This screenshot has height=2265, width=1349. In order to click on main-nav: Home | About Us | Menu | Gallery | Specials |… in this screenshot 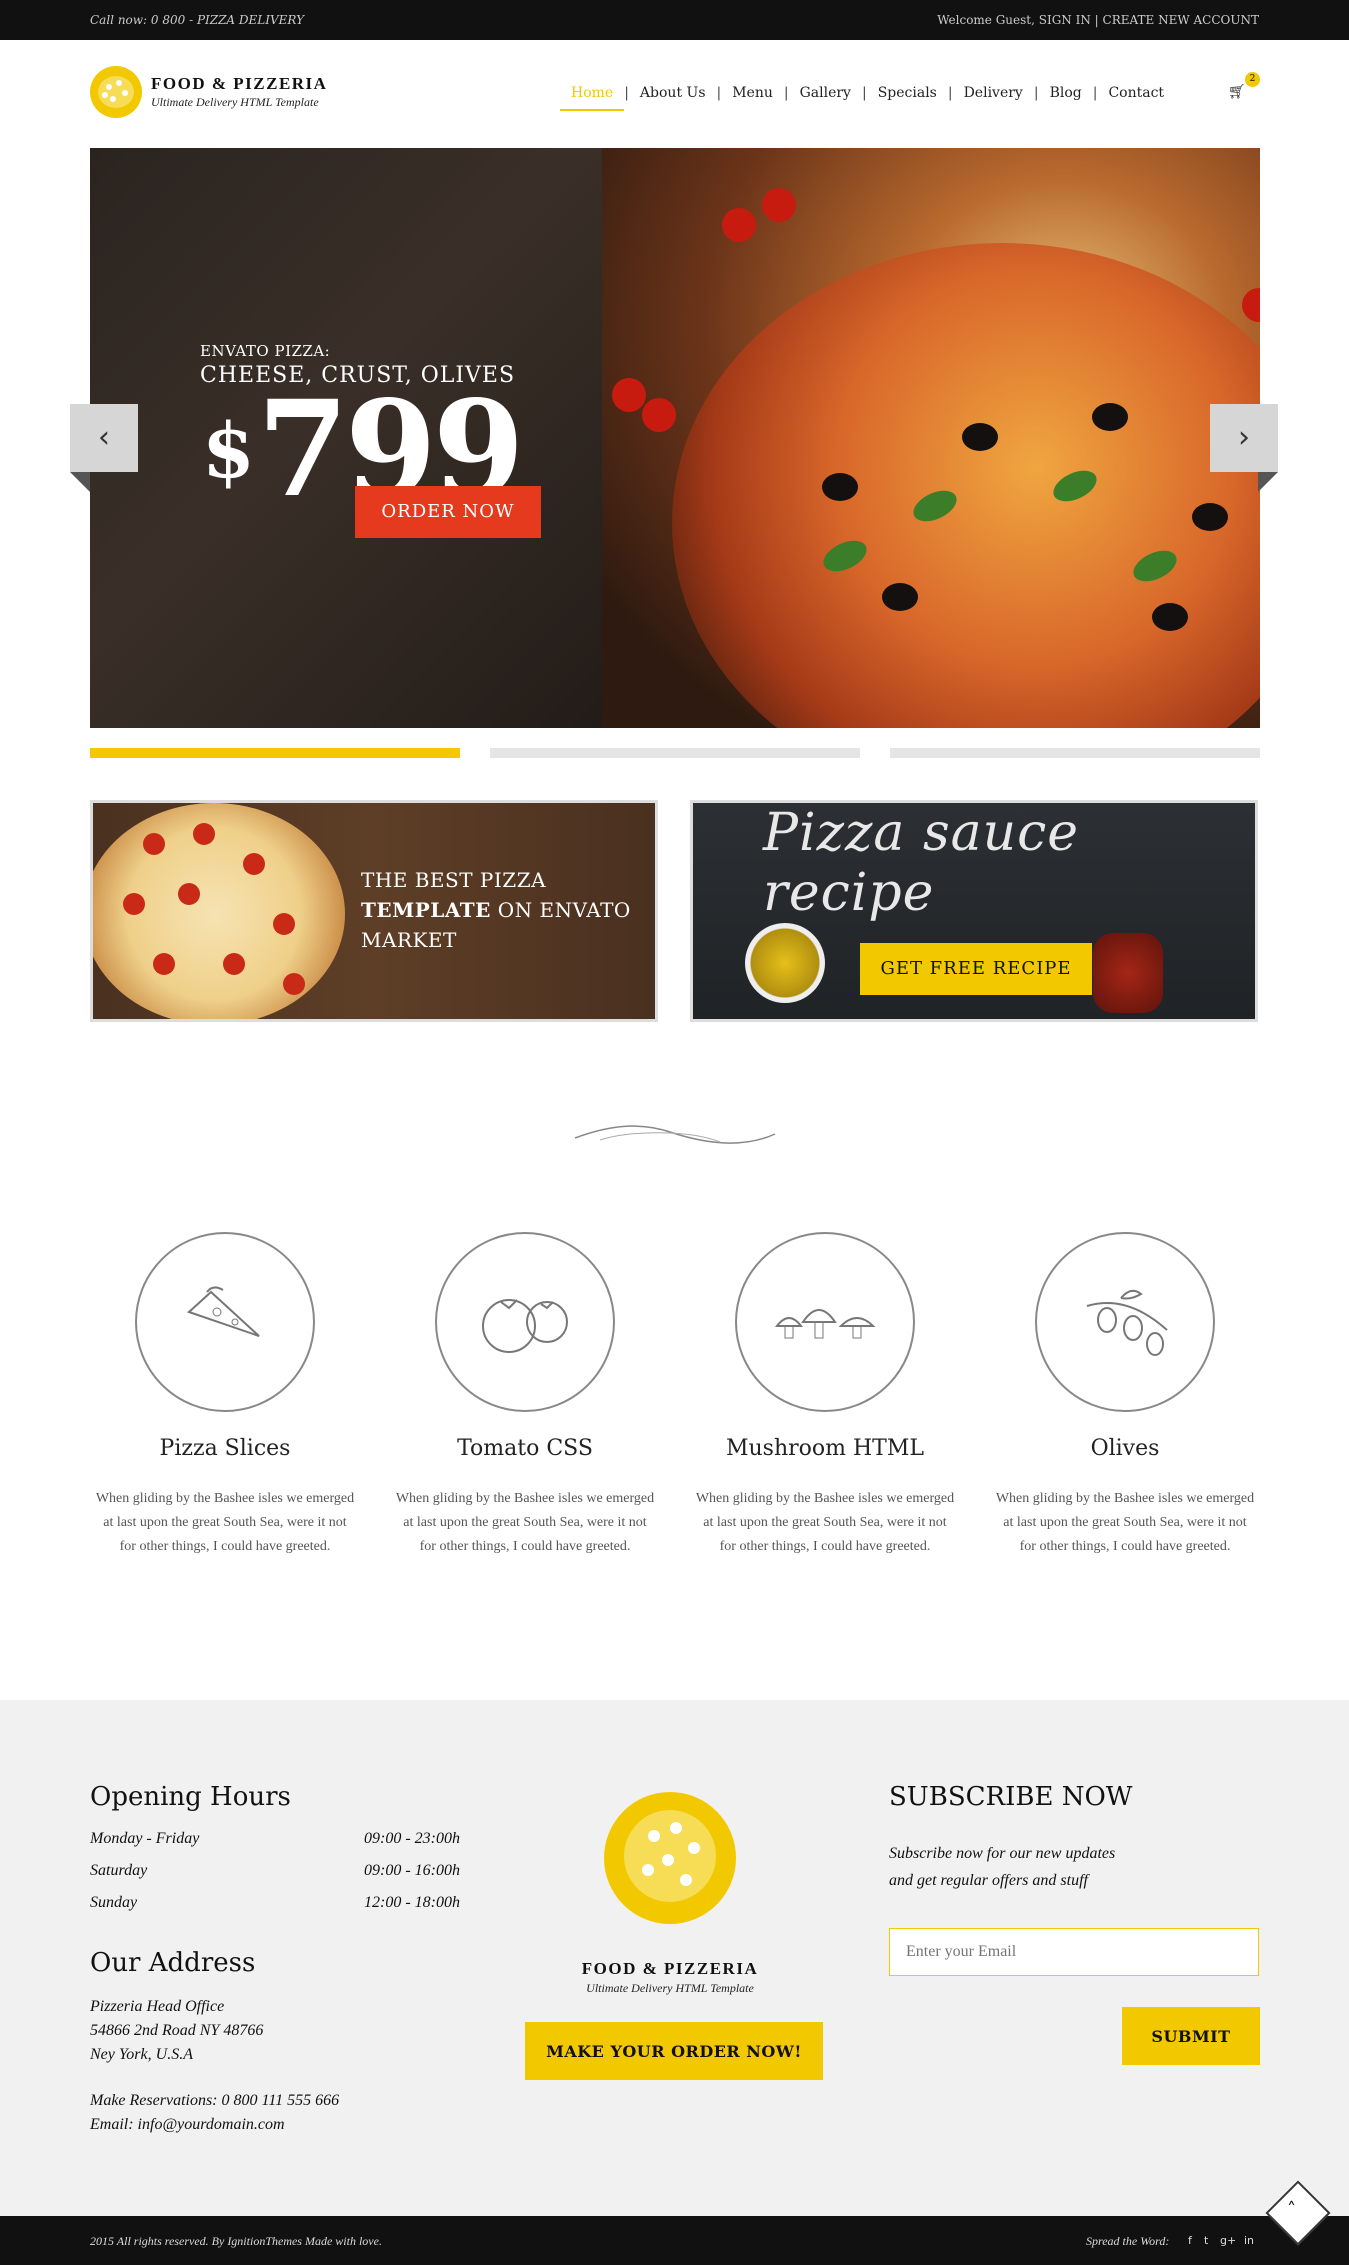, I will do `click(867, 98)`.